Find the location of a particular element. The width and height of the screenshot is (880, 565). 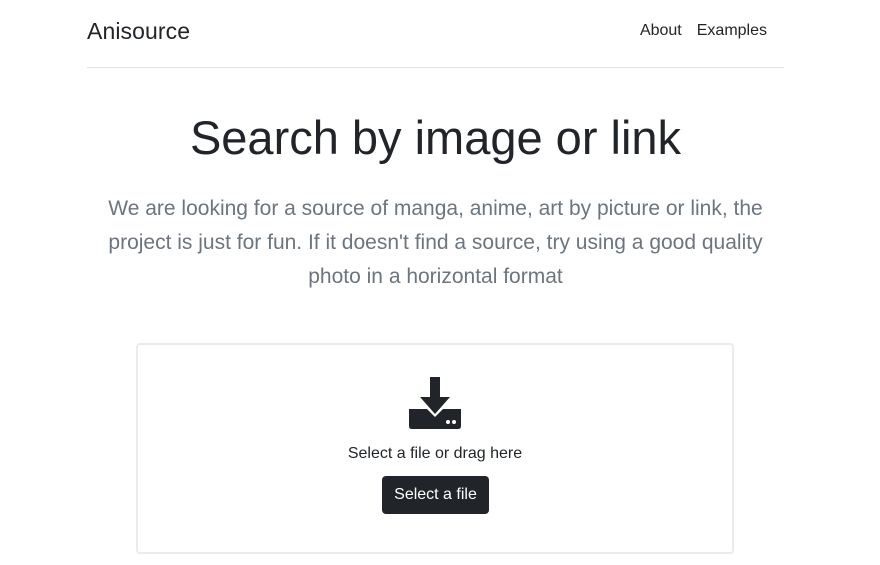

download-icon is located at coordinates (435, 403).